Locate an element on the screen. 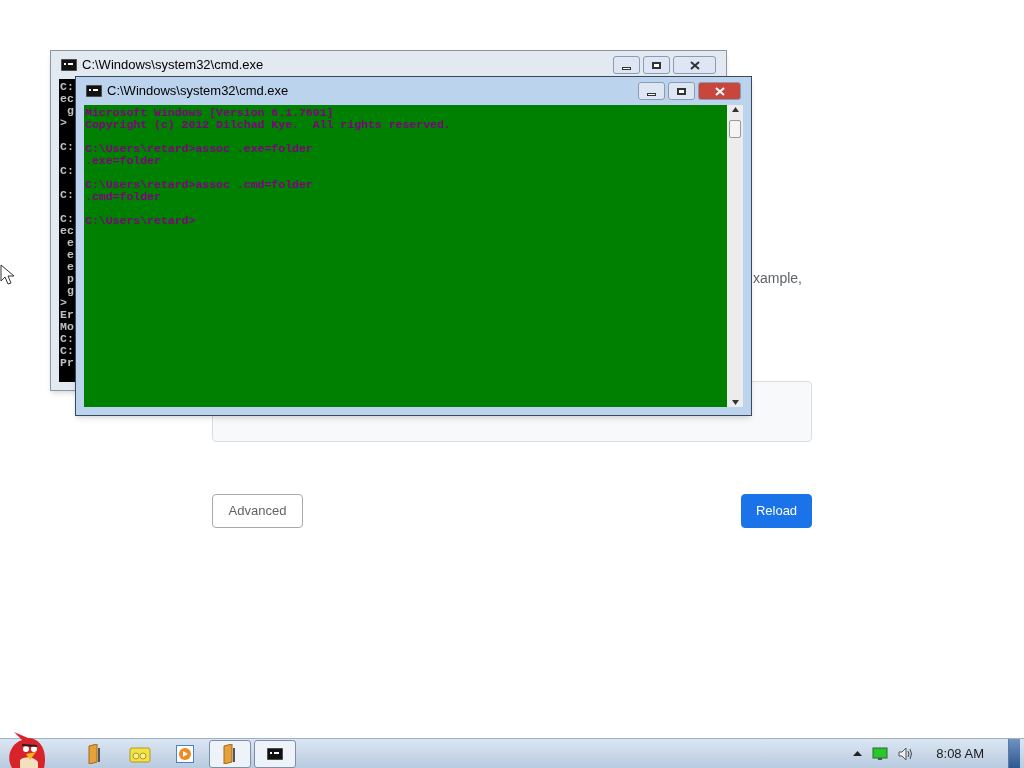 The image size is (1024, 768). console-line: .exe=folder is located at coordinates (123, 161).